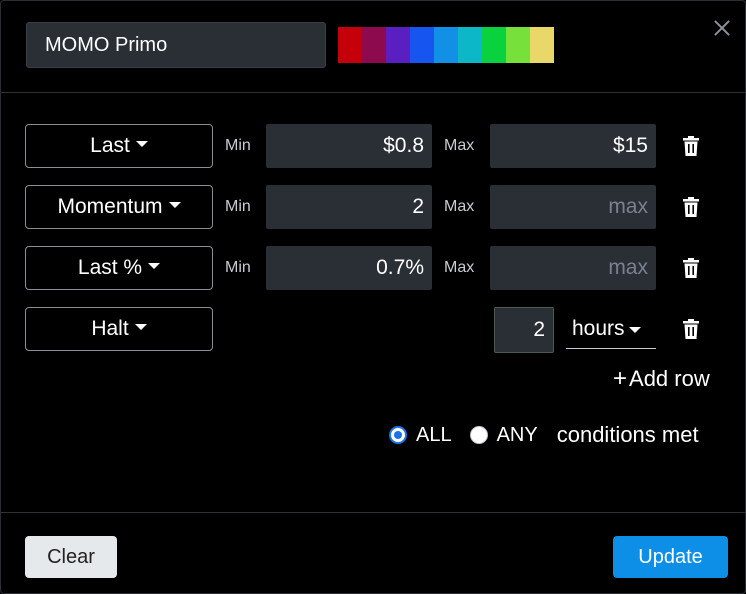  I want to click on color-swatch-yellow, so click(542, 45).